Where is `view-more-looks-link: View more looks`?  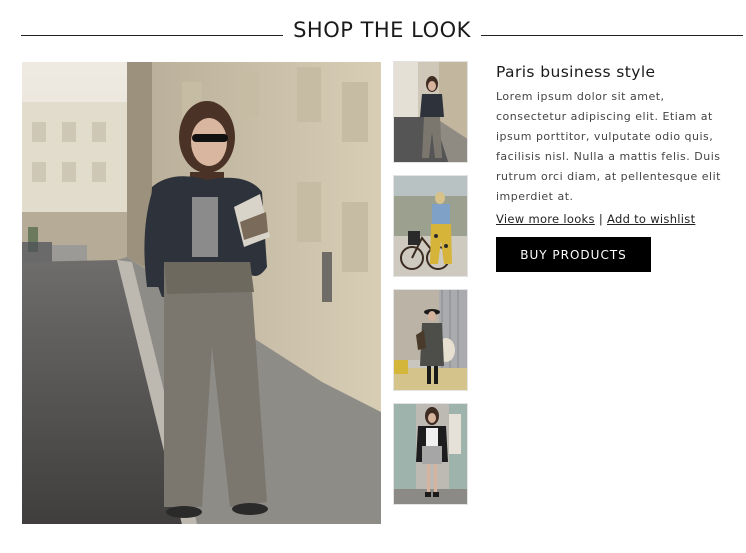 view-more-looks-link: View more looks is located at coordinates (545, 219).